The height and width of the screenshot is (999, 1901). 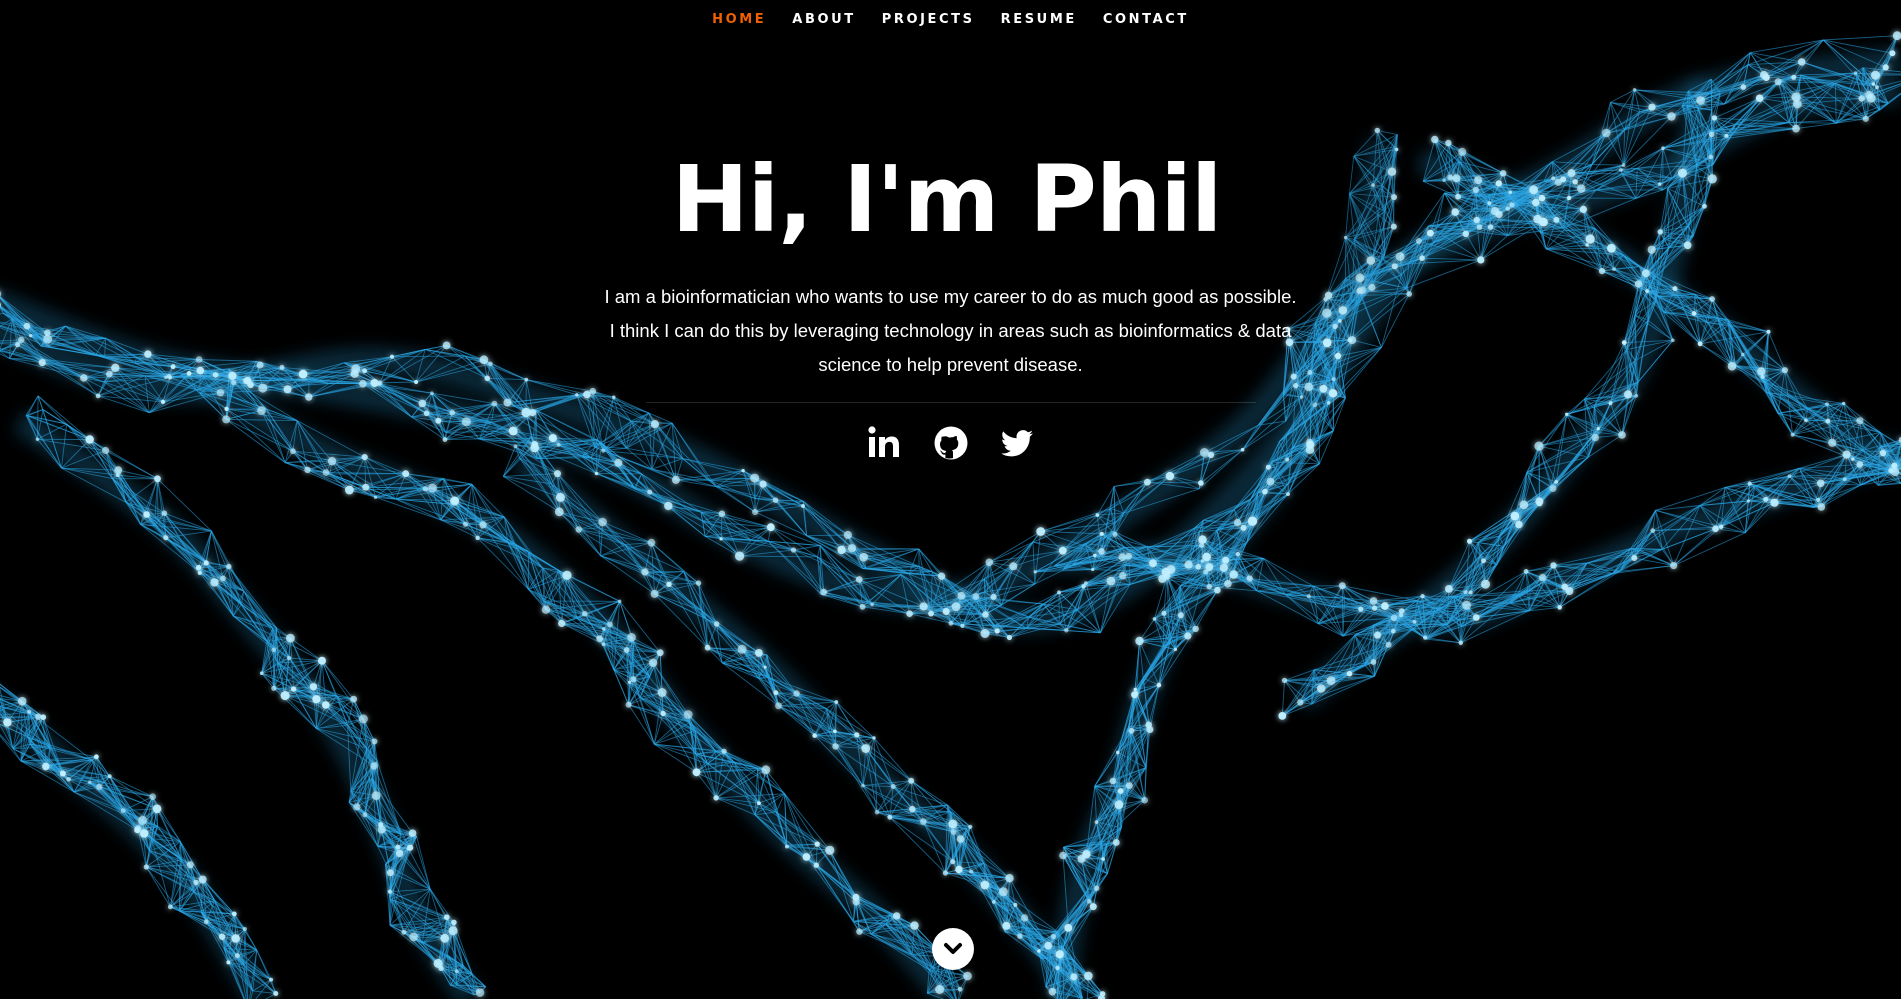 I want to click on linkedin-icon, so click(x=883, y=441).